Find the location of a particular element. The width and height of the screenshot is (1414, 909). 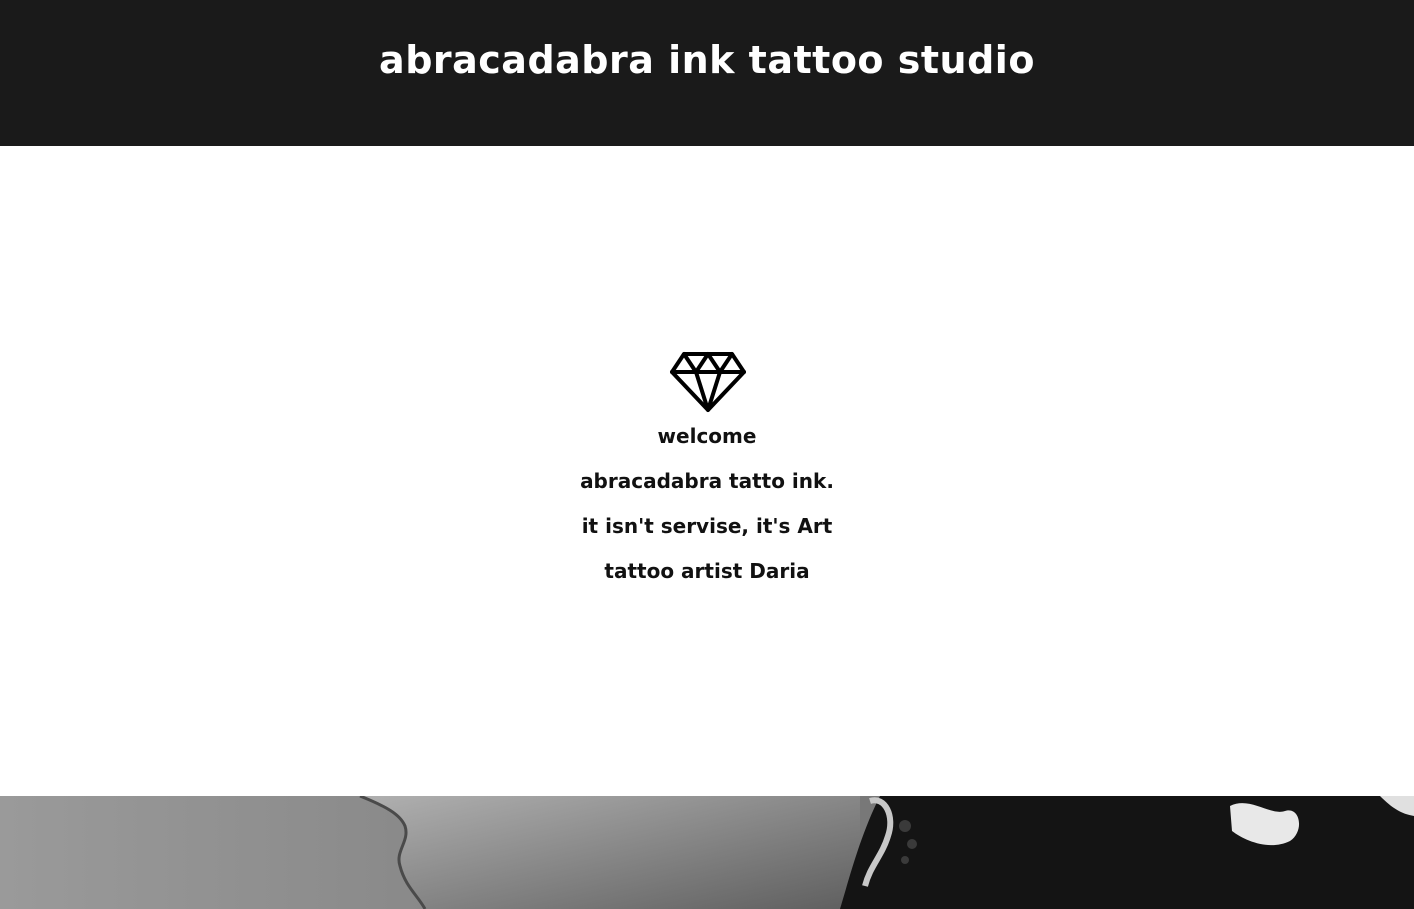

portrait-photo is located at coordinates (707, 852).